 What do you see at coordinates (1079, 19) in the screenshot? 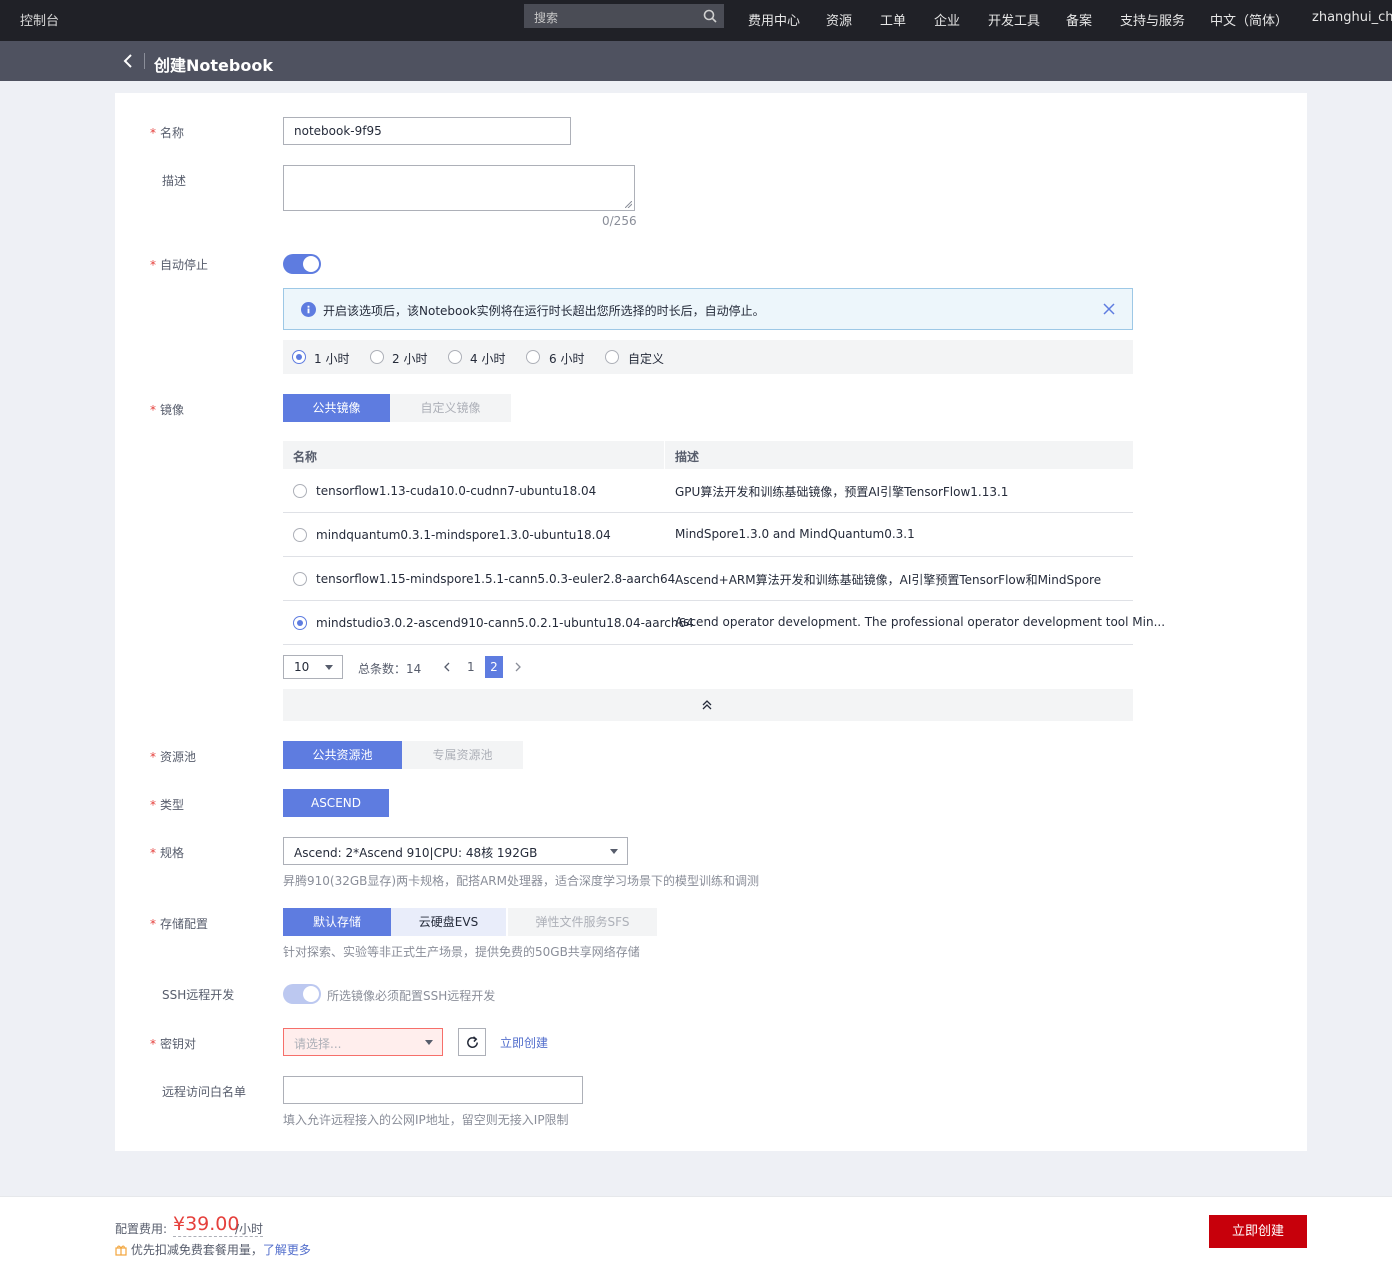
I see `nav-filing: 备案` at bounding box center [1079, 19].